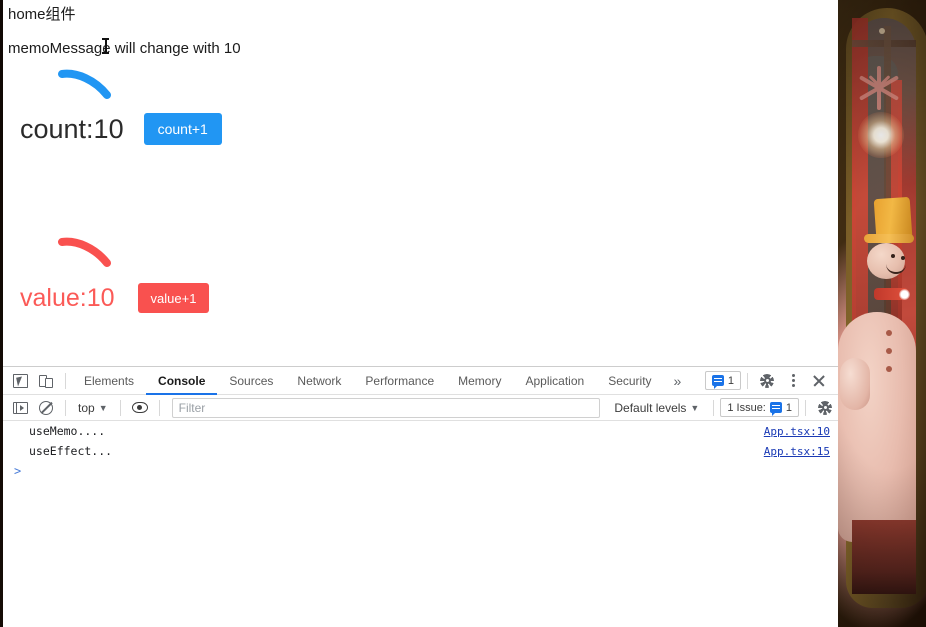 The height and width of the screenshot is (627, 926). What do you see at coordinates (319, 381) in the screenshot?
I see `tab-network: Network` at bounding box center [319, 381].